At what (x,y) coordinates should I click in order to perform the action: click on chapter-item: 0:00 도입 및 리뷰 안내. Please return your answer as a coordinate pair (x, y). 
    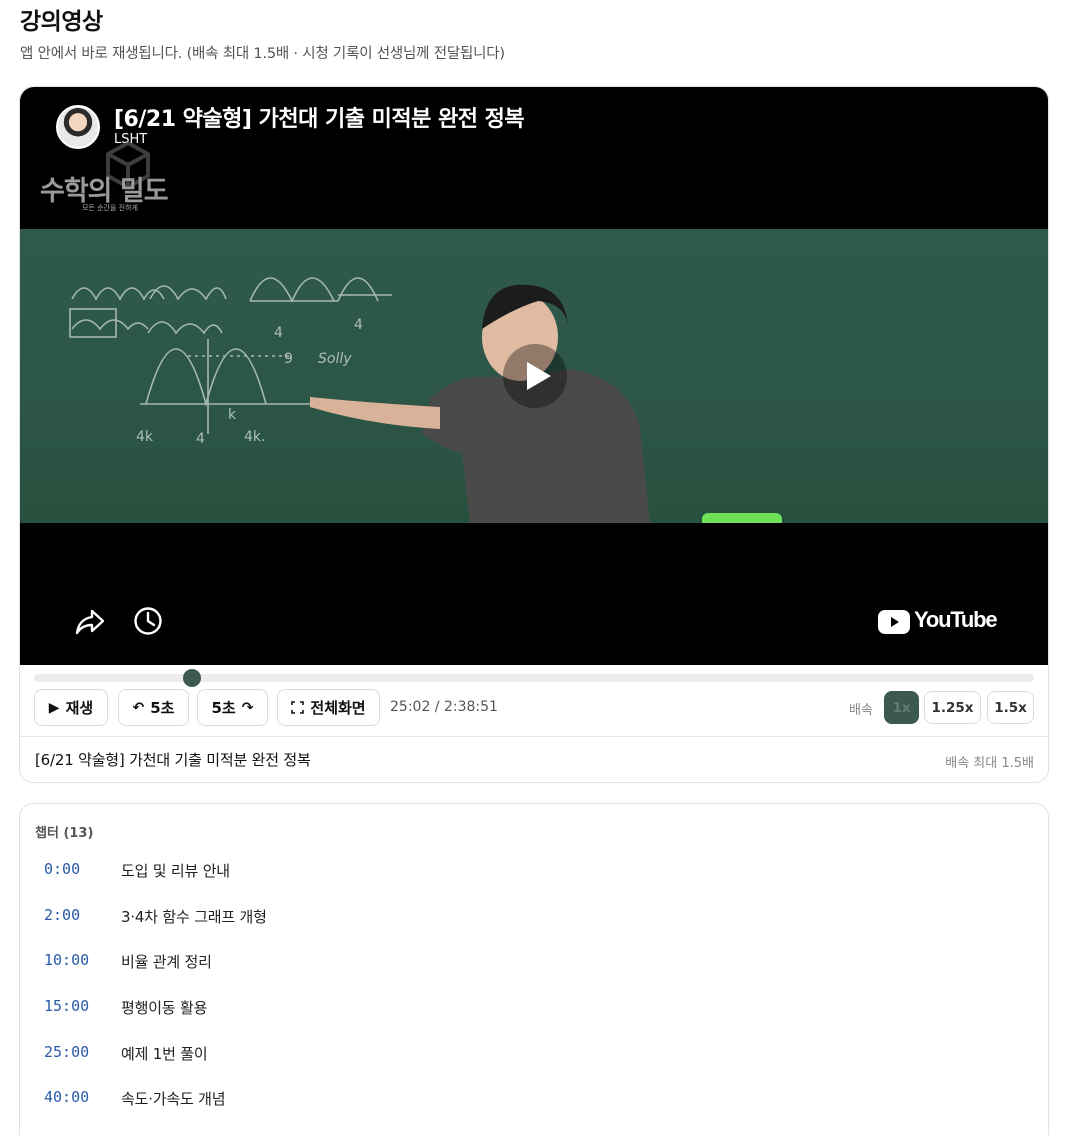
    Looking at the image, I should click on (535, 872).